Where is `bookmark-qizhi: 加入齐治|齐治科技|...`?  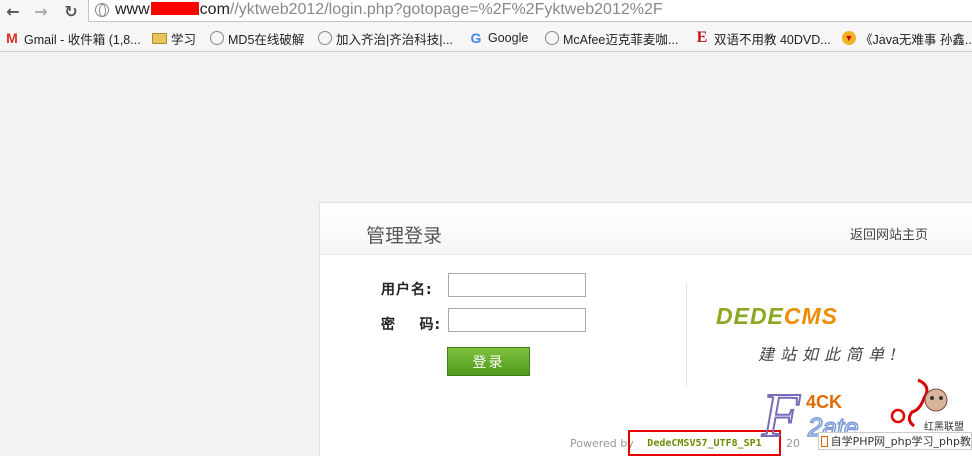
bookmark-qizhi: 加入齐治|齐治科技|... is located at coordinates (385, 38).